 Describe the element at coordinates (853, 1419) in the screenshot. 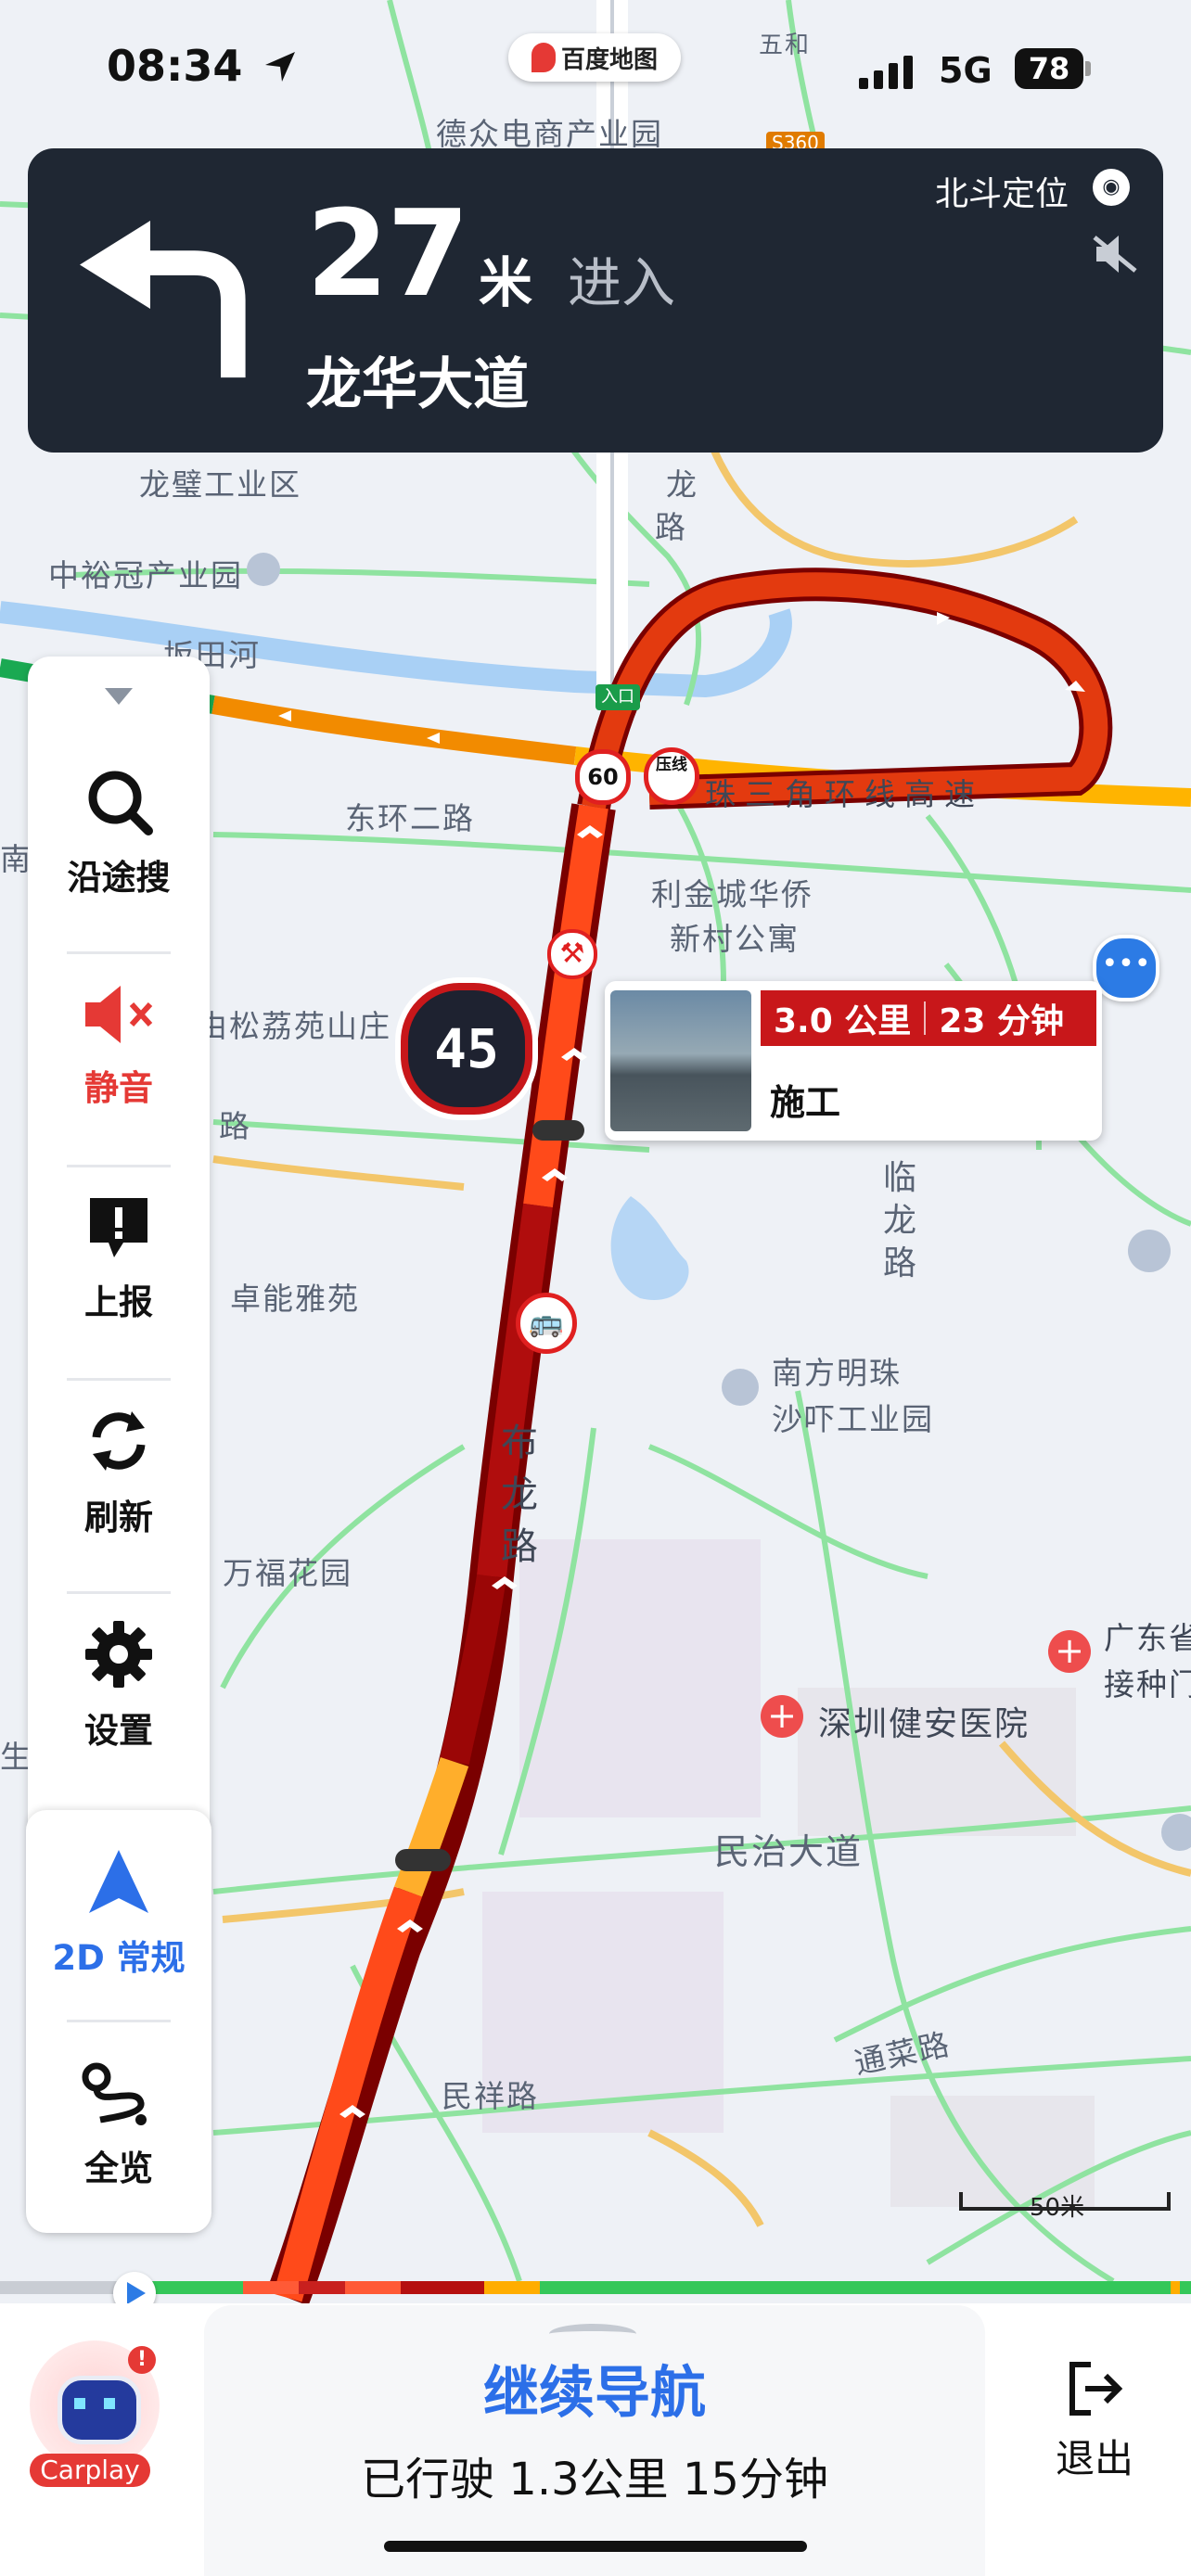

I see `map-label-shawei: 沙吓工业园` at that location.